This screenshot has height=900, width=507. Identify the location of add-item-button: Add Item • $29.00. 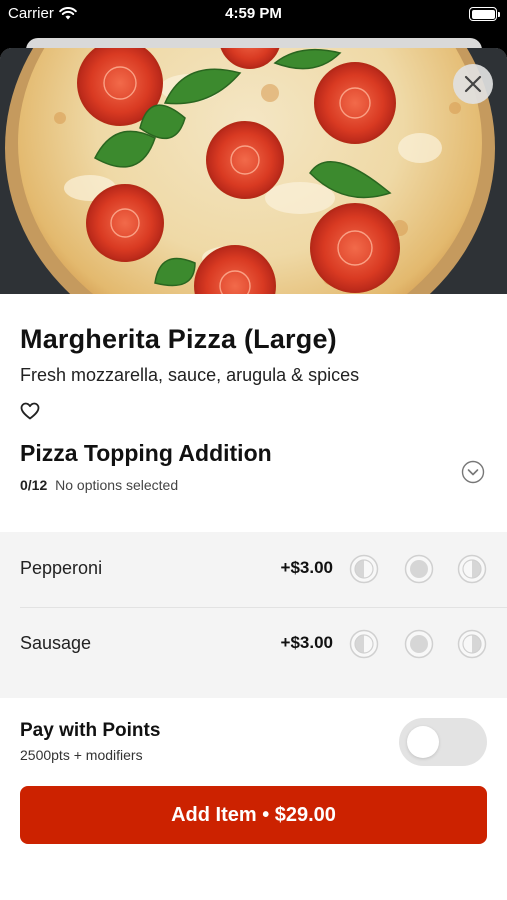
(253, 815).